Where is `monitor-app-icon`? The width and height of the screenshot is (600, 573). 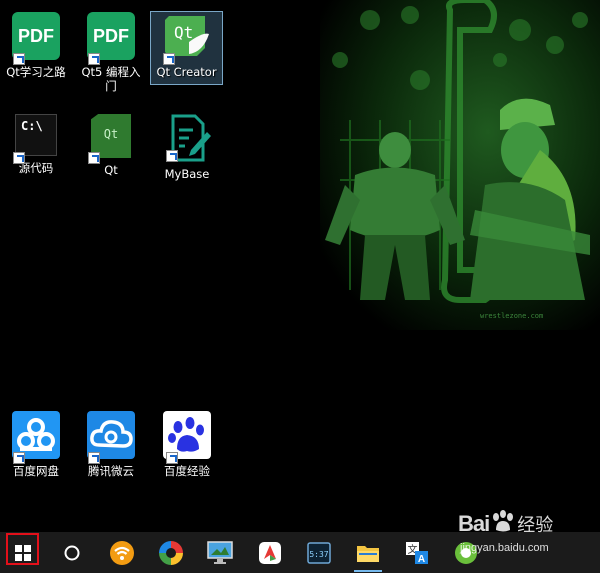 monitor-app-icon is located at coordinates (220, 552).